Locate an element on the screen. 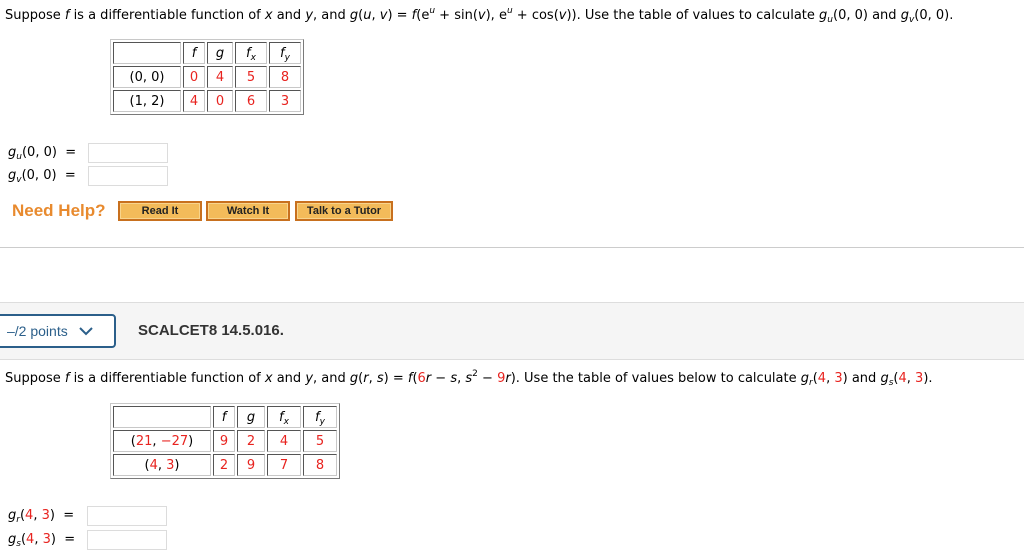 The width and height of the screenshot is (1024, 556). point-cell: (4, 3) is located at coordinates (162, 465).